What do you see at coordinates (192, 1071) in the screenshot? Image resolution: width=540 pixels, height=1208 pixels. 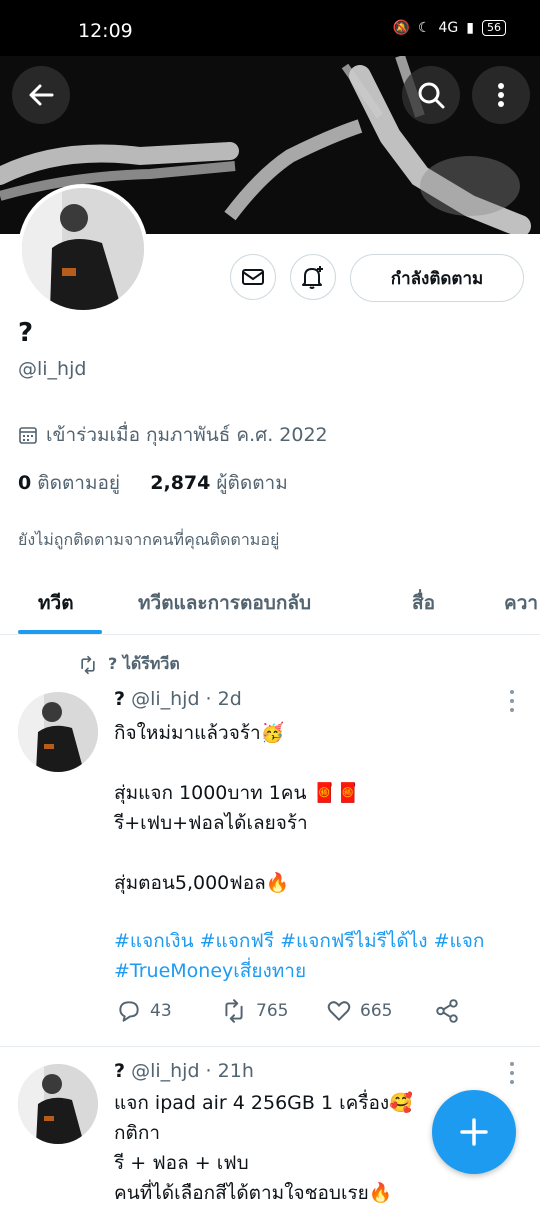 I see `tweet-meta: @li_hjd · 21h` at bounding box center [192, 1071].